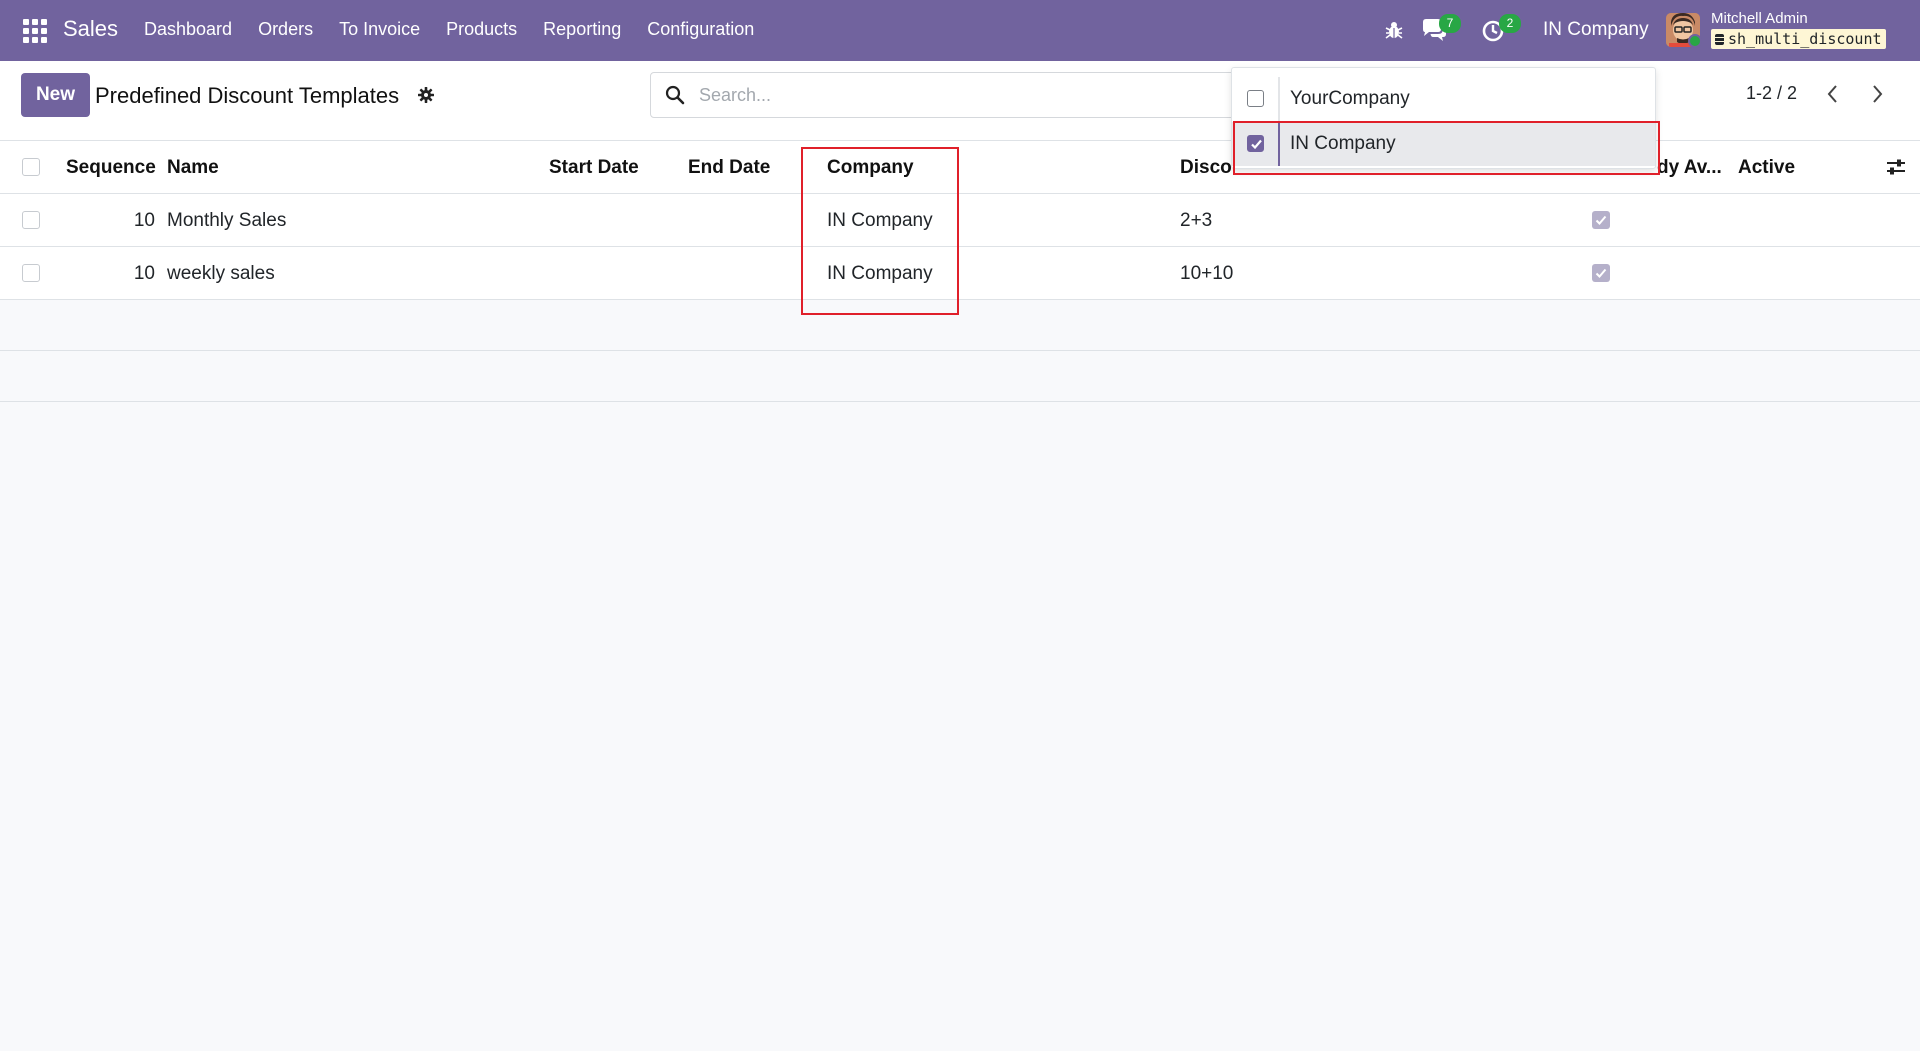 The width and height of the screenshot is (1920, 1051). Describe the element at coordinates (1350, 99) in the screenshot. I see `company-option-label: YourCompany` at that location.